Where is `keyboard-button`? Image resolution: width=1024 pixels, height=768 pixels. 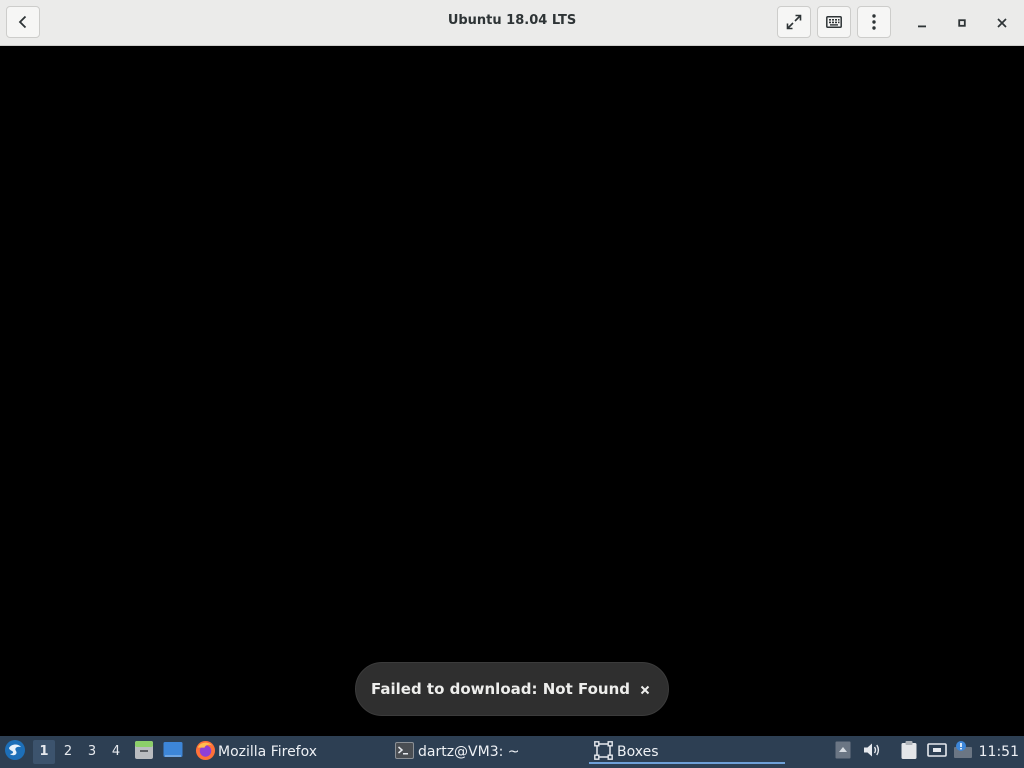 keyboard-button is located at coordinates (834, 22).